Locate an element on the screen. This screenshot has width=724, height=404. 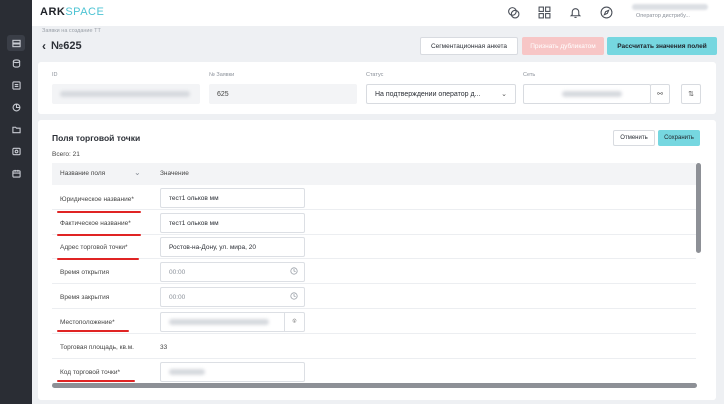
table-header is located at coordinates (374, 174).